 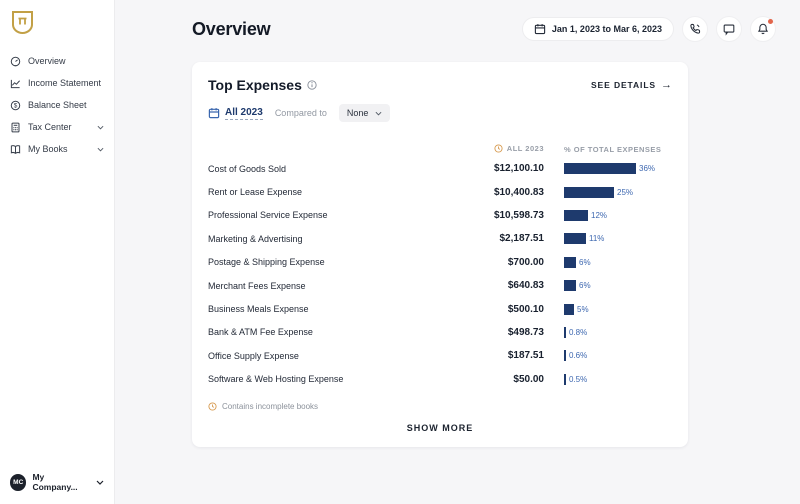 I want to click on sidebar-item-label: Balance Sheet, so click(x=57, y=105).